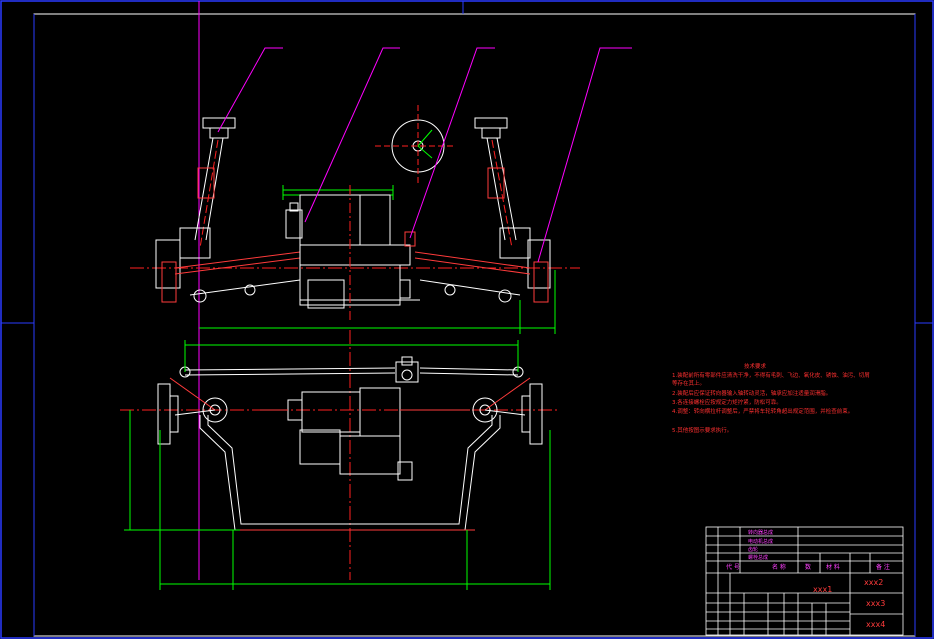 The width and height of the screenshot is (934, 639). Describe the element at coordinates (733, 567) in the screenshot. I see `header-code: 代 号` at that location.